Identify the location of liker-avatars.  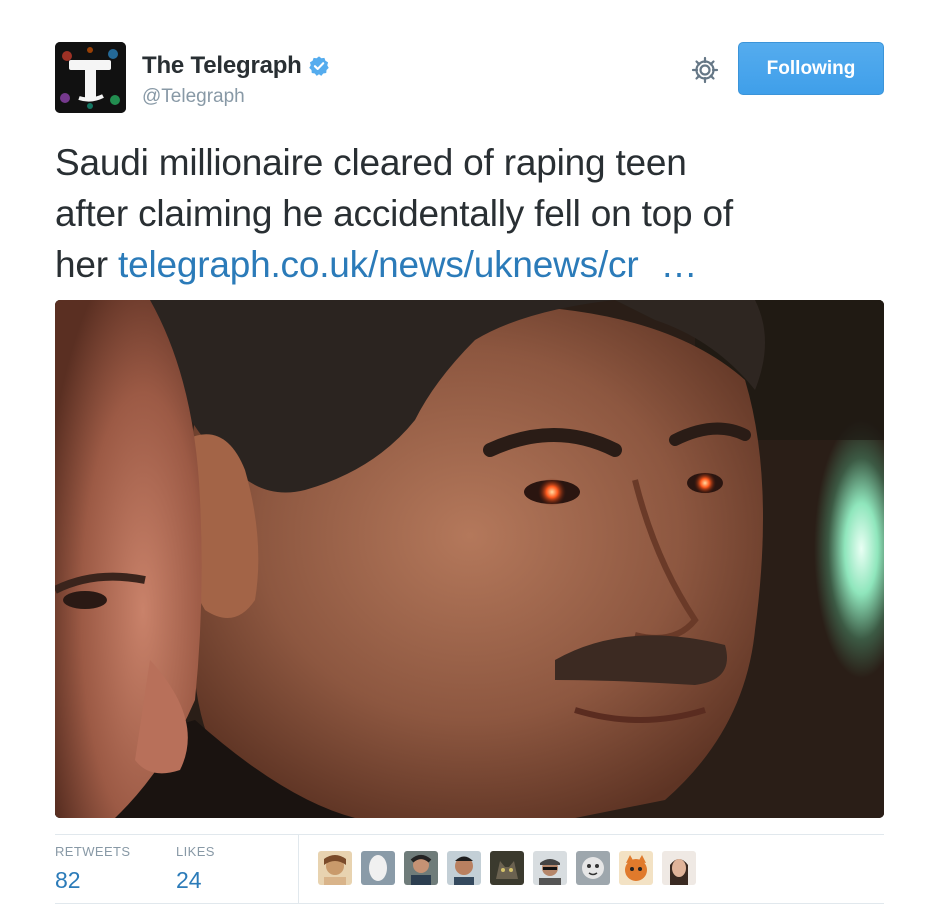
(511, 868).